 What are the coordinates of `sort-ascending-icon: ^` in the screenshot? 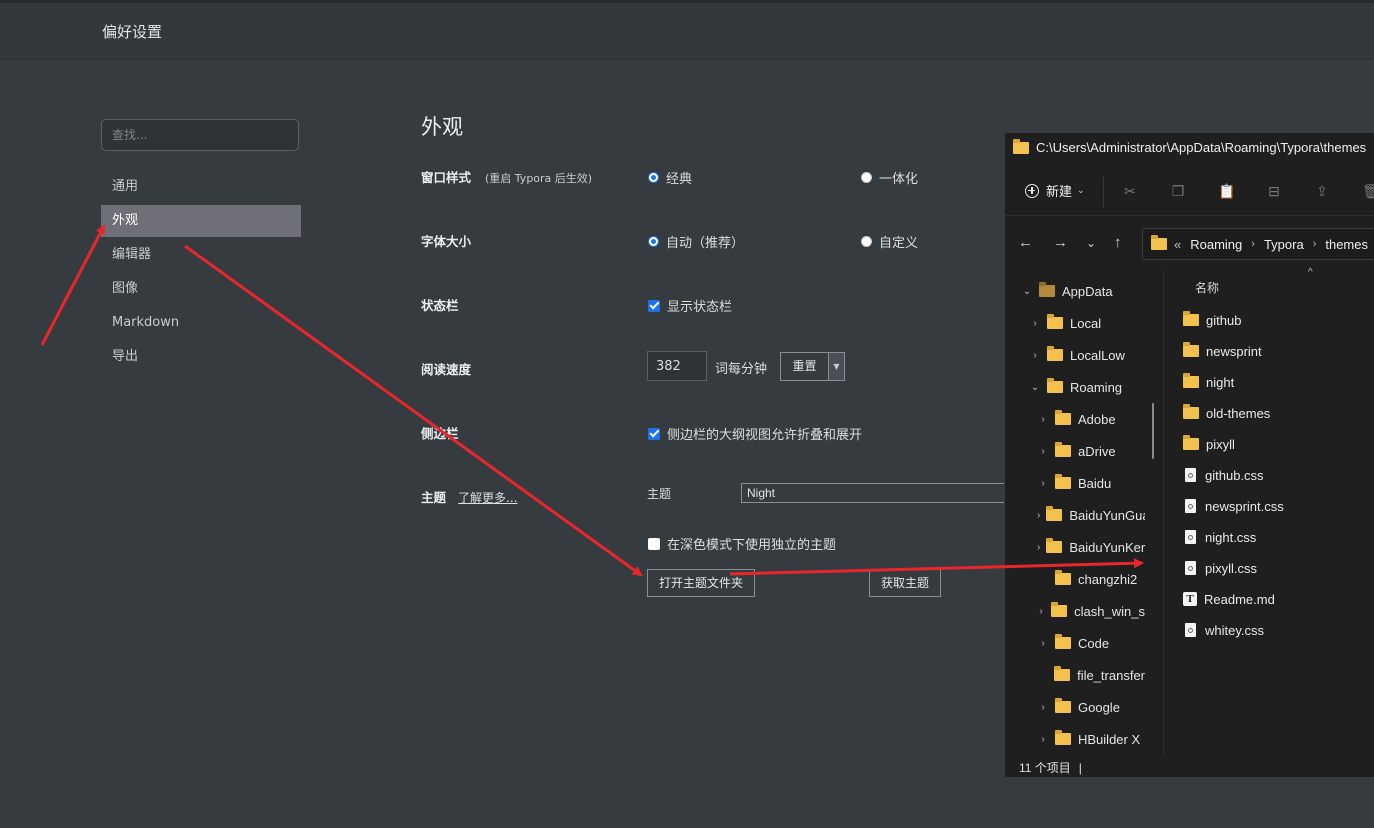 It's located at (1310, 272).